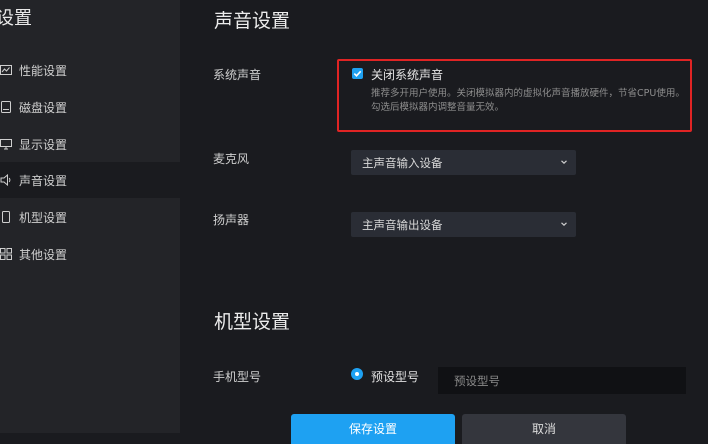 Image resolution: width=708 pixels, height=444 pixels. What do you see at coordinates (544, 429) in the screenshot?
I see `cancel-button: 取消` at bounding box center [544, 429].